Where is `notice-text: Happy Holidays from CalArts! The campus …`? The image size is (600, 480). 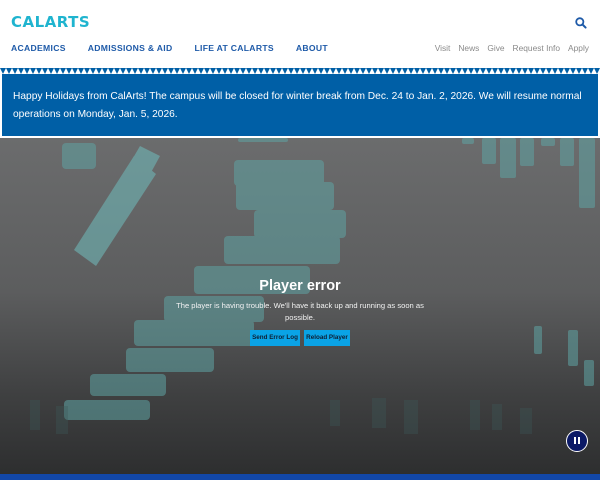
notice-text: Happy Holidays from CalArts! The campus … is located at coordinates (297, 105).